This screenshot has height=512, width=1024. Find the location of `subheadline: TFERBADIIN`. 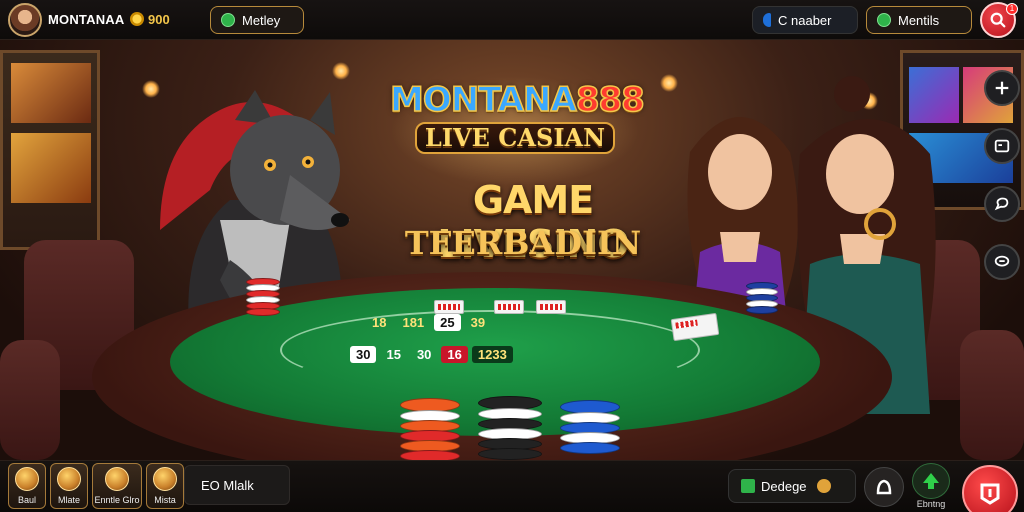

subheadline: TFERBADIIN is located at coordinates (523, 243).